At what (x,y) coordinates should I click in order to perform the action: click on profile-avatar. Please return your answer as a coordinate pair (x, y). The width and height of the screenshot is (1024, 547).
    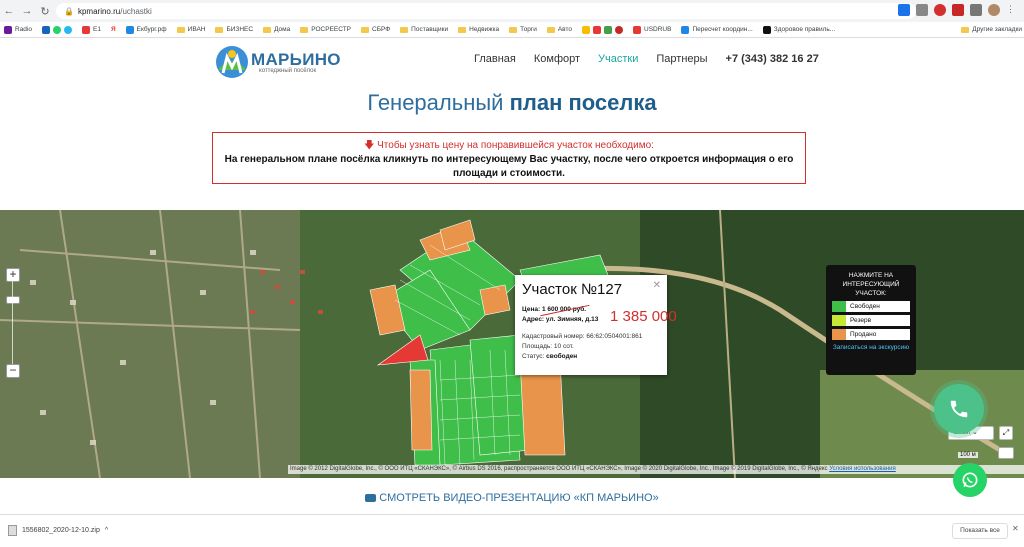
    Looking at the image, I should click on (994, 10).